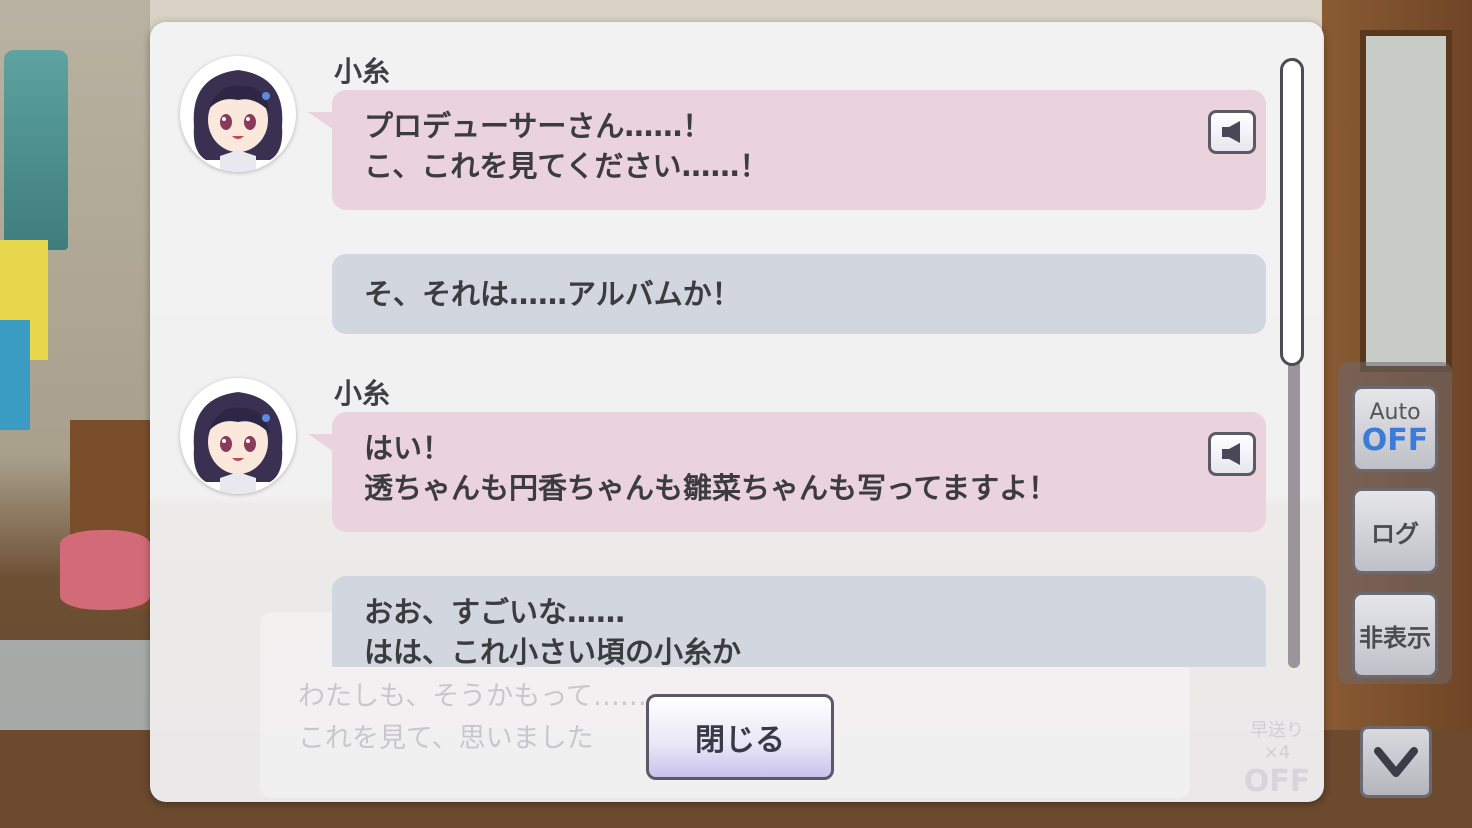 Image resolution: width=1472 pixels, height=828 pixels. I want to click on message-line: はは、これ小さい頃の小糸か, so click(553, 651).